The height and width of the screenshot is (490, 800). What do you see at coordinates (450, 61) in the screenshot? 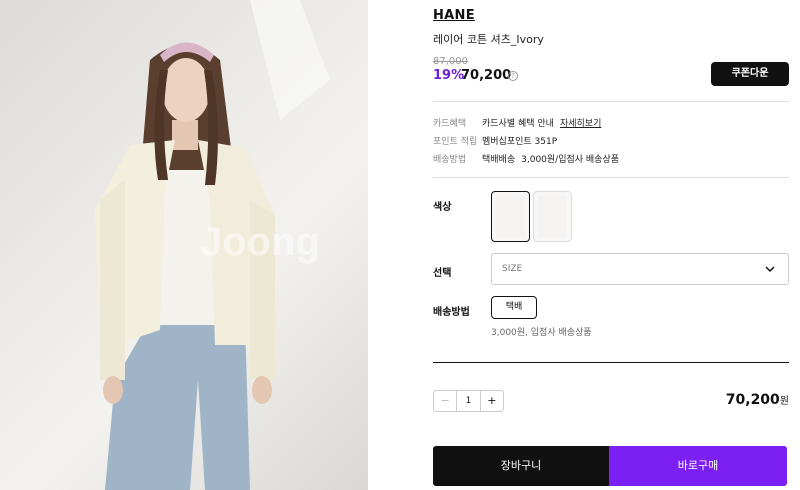
I see `original-price: 87,000` at bounding box center [450, 61].